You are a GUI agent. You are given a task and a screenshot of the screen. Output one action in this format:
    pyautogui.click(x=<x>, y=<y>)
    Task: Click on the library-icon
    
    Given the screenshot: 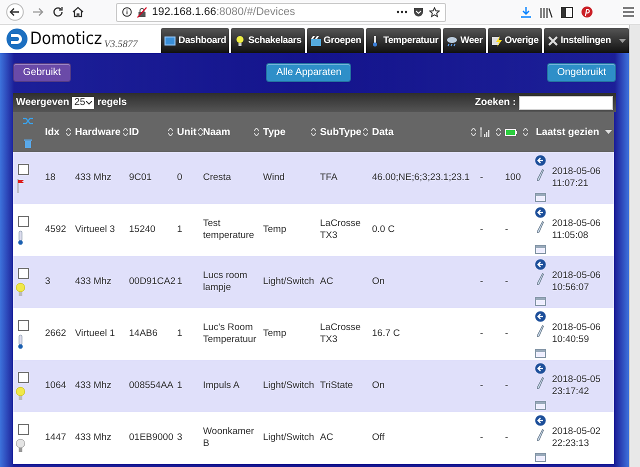 What is the action you would take?
    pyautogui.click(x=546, y=12)
    